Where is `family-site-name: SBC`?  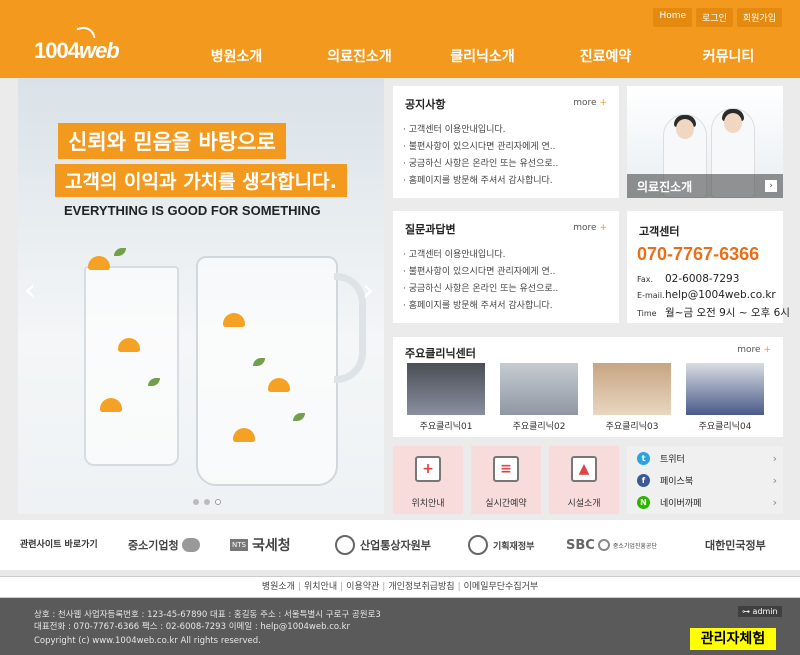 family-site-name: SBC is located at coordinates (580, 545).